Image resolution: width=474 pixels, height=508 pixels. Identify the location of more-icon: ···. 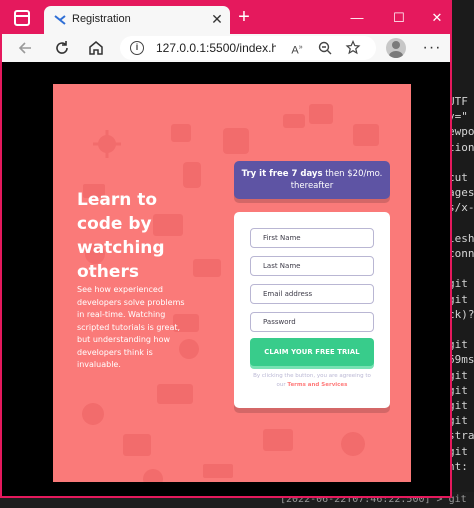
(432, 48).